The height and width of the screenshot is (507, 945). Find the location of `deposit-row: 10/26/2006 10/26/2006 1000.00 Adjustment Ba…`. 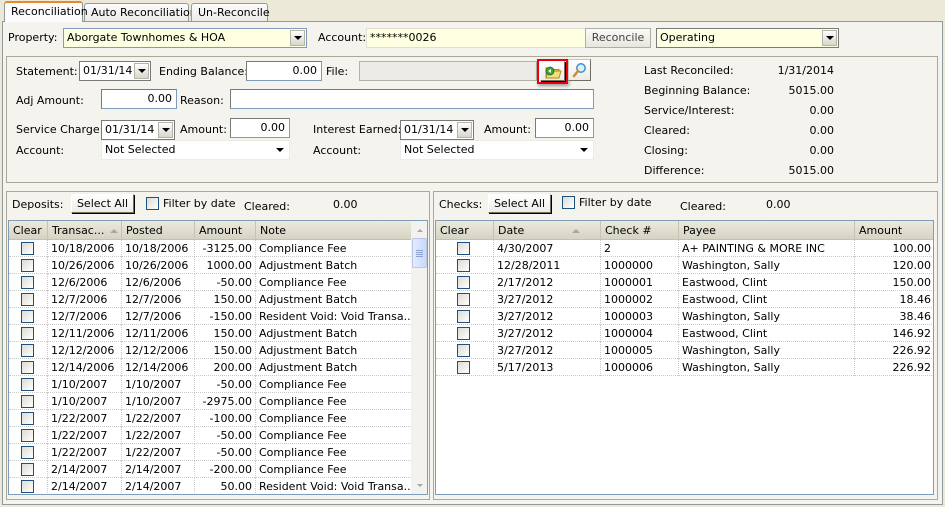

deposit-row: 10/26/2006 10/26/2006 1000.00 Adjustment Ba… is located at coordinates (210, 265).